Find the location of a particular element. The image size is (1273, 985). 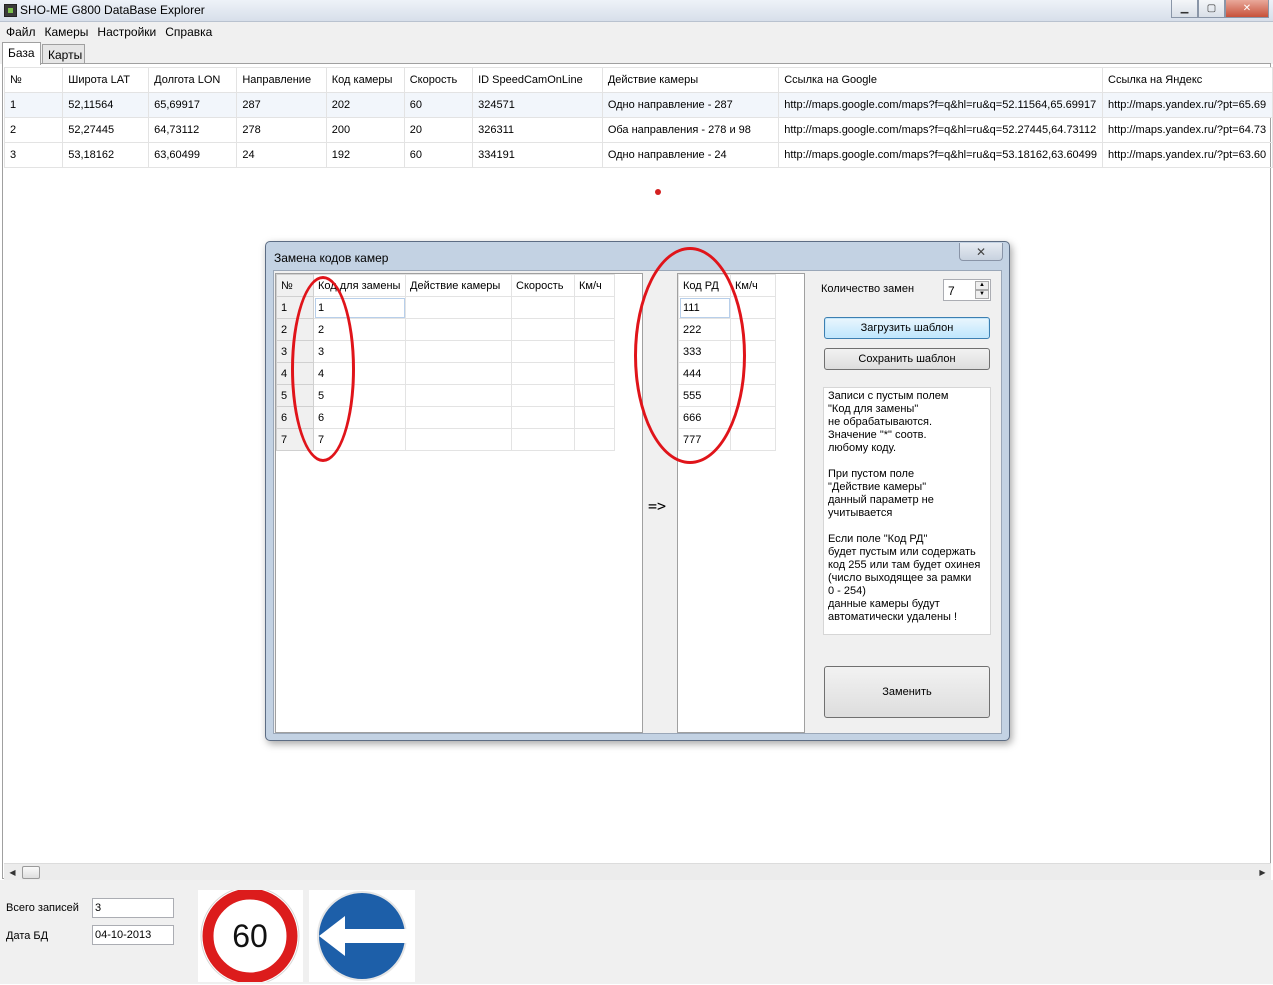

table-row: 222 is located at coordinates (727, 329).